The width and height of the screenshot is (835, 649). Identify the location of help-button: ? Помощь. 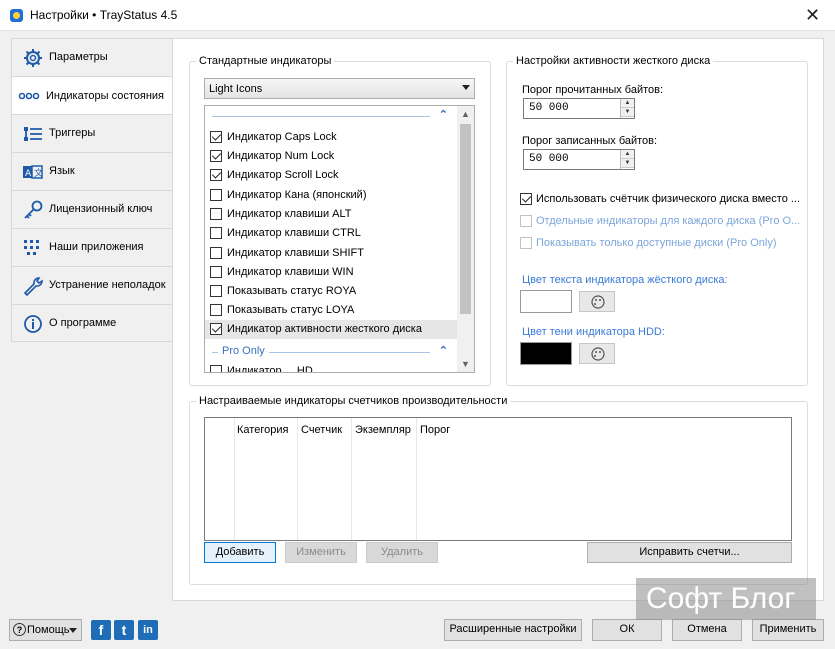
(45, 630).